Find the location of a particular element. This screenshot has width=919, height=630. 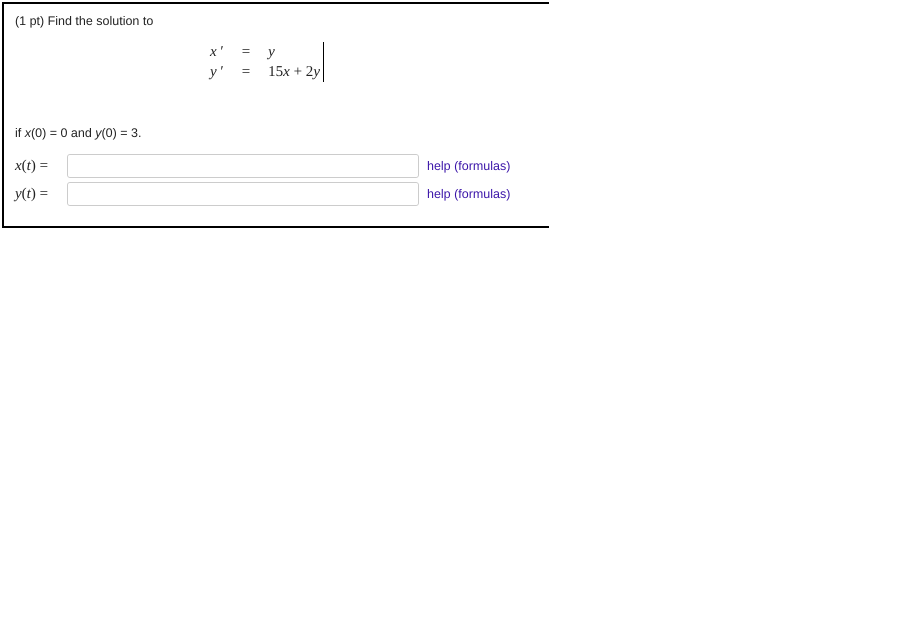

answer-label: y(t) = is located at coordinates (32, 194).